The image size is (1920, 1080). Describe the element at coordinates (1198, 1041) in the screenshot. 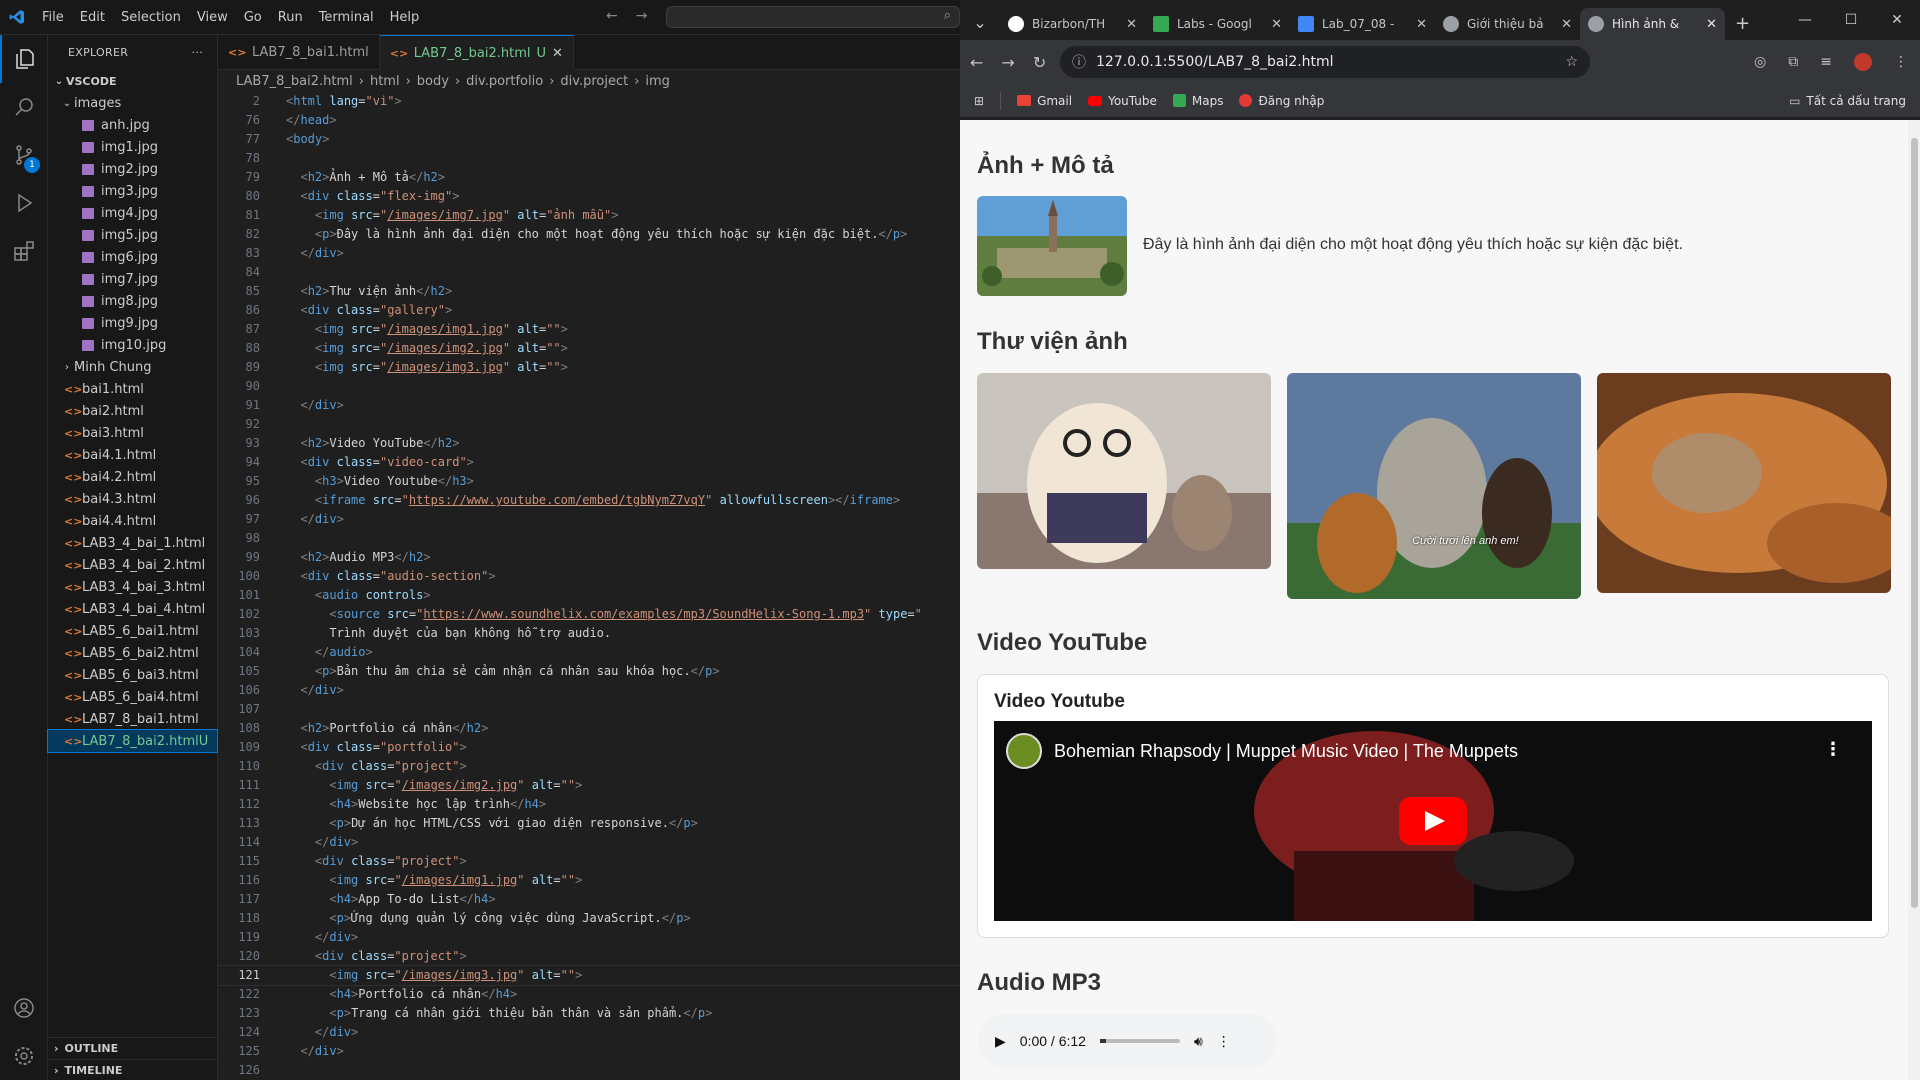

I see `volume-icon: 🔊︎` at that location.